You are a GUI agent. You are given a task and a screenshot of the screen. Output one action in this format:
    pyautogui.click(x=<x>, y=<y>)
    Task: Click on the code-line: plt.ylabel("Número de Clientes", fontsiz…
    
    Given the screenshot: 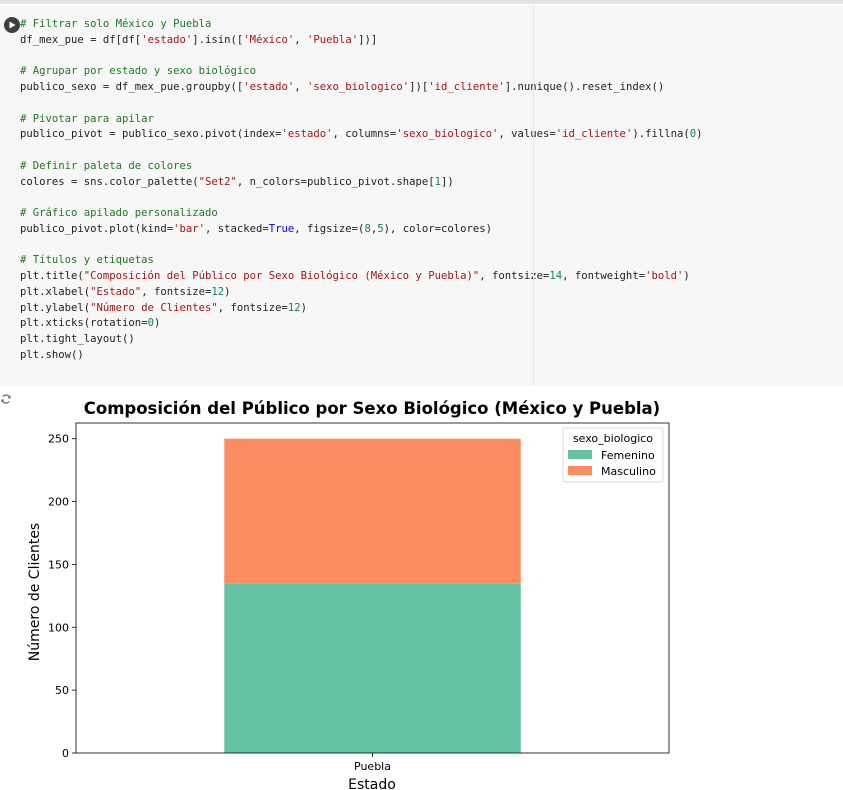 What is the action you would take?
    pyautogui.click(x=164, y=307)
    